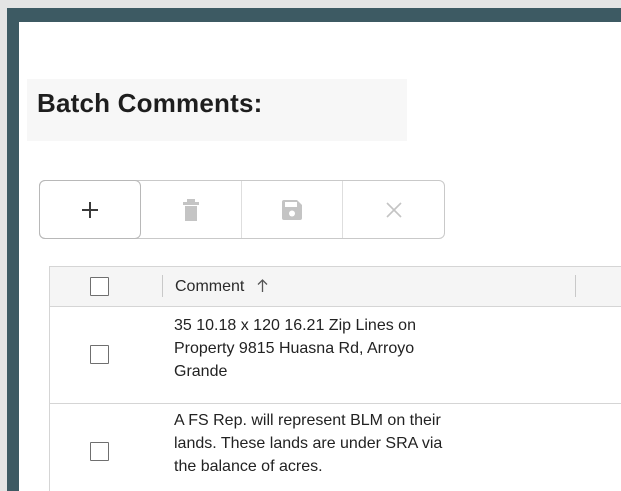 This screenshot has height=491, width=621. I want to click on comment-line: A FS Rep. will represent BLM on their, so click(307, 420).